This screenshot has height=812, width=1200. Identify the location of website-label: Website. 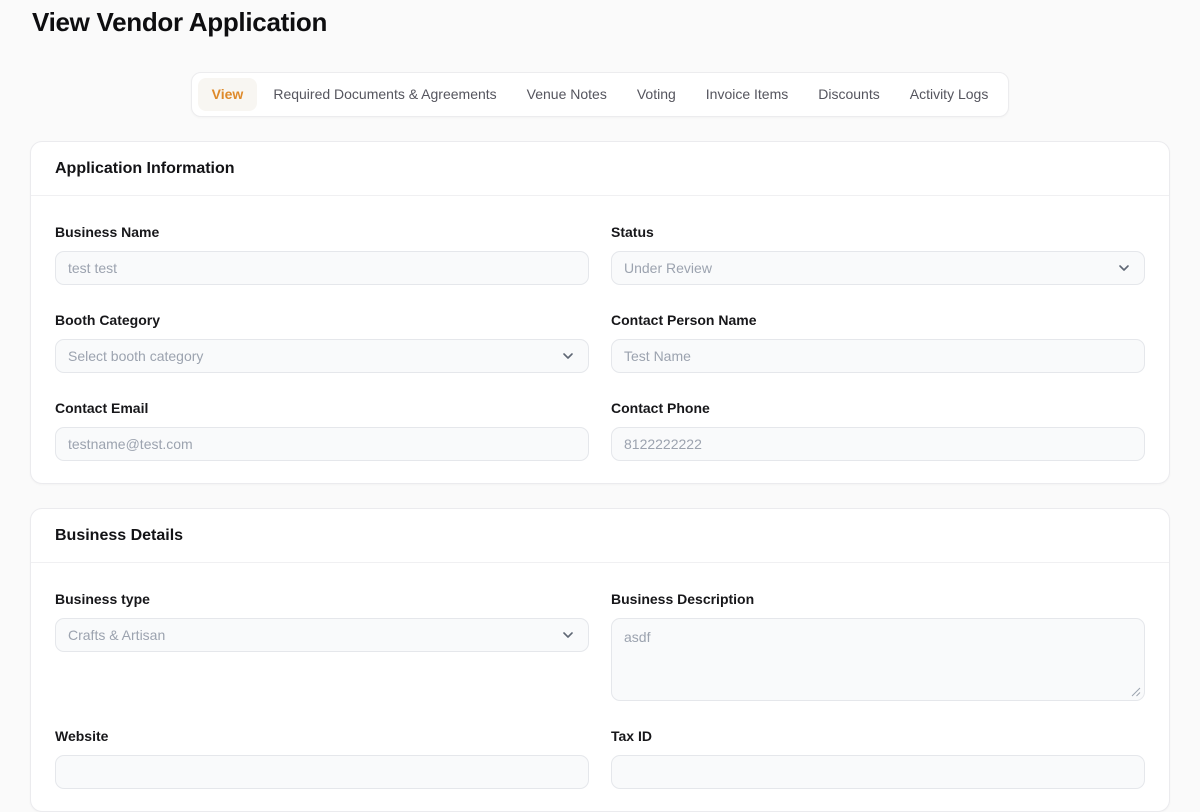
(82, 736).